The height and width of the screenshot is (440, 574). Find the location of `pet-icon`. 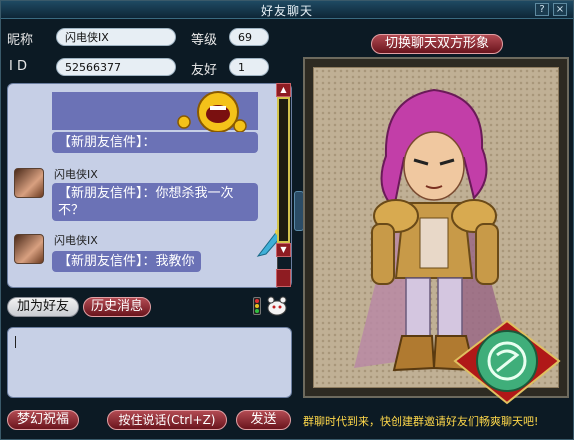

pet-icon is located at coordinates (277, 306).